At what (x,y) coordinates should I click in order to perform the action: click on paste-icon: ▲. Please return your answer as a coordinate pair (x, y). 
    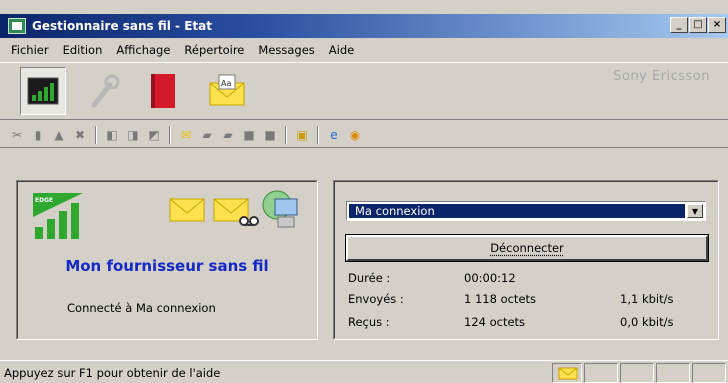
    Looking at the image, I should click on (59, 135).